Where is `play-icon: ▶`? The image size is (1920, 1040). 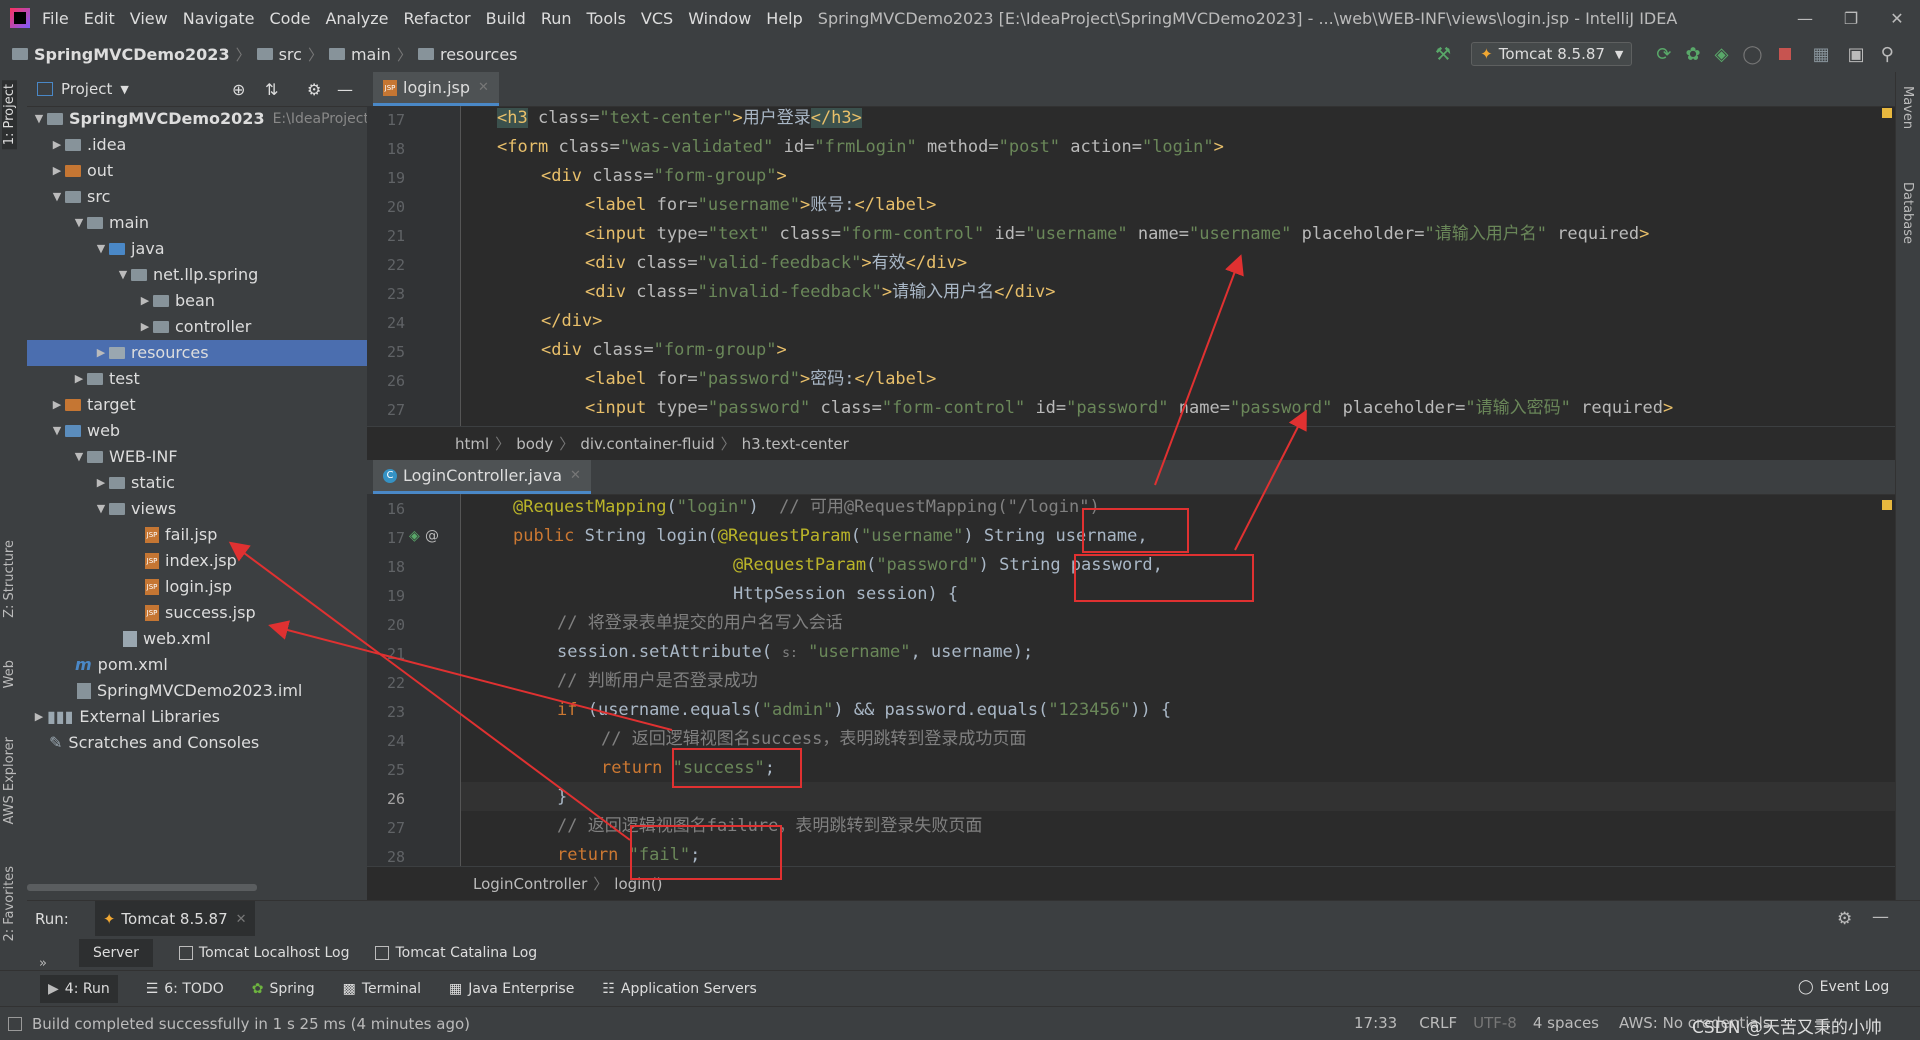
play-icon: ▶ is located at coordinates (53, 989).